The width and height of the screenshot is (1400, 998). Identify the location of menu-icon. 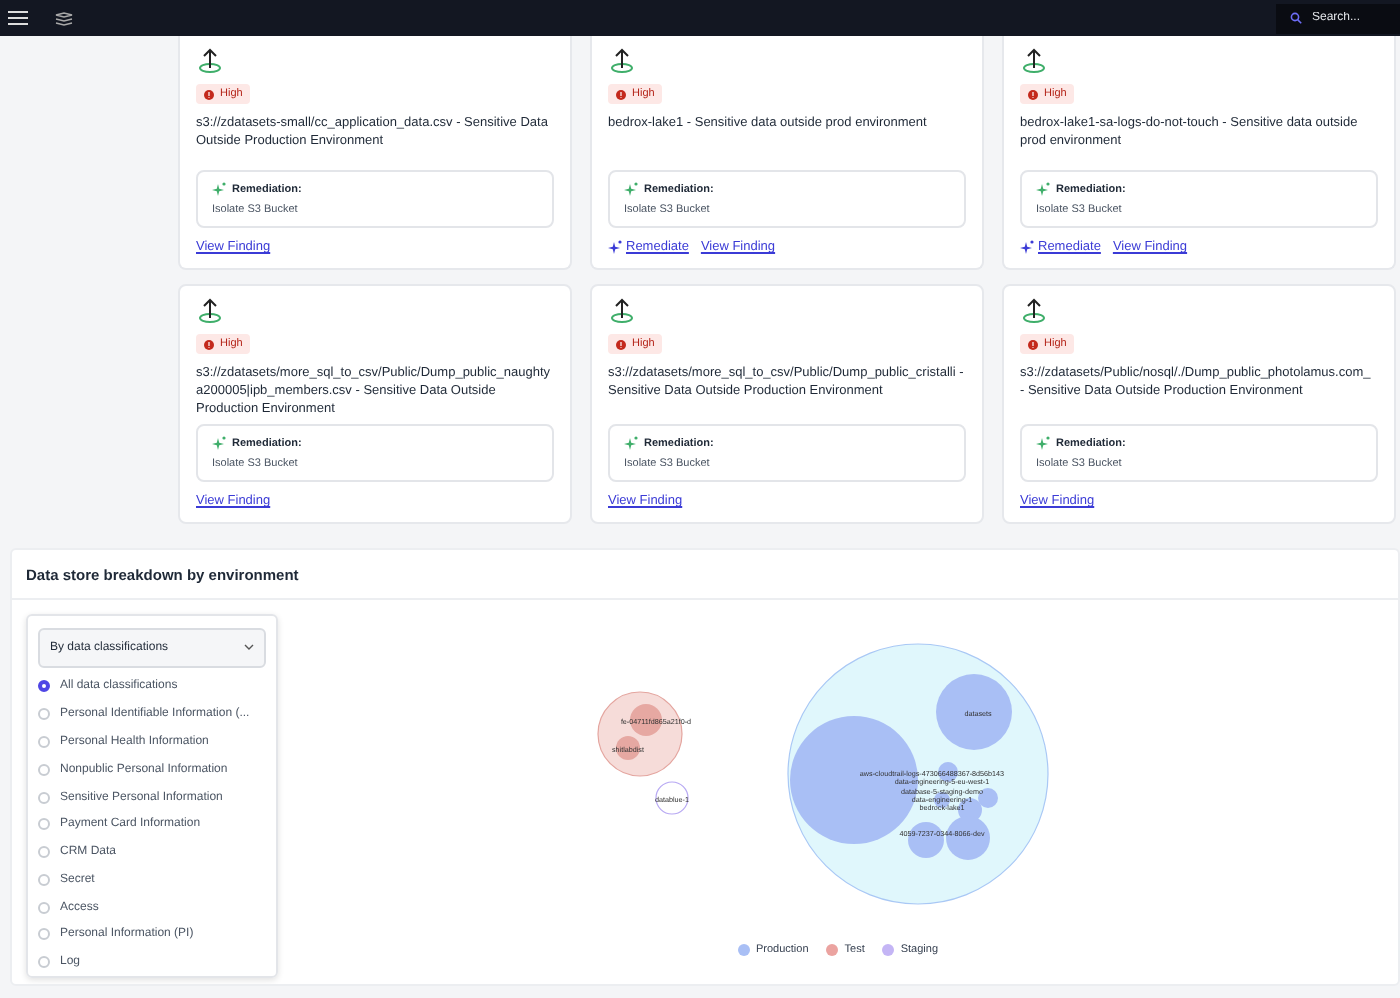
(18, 18).